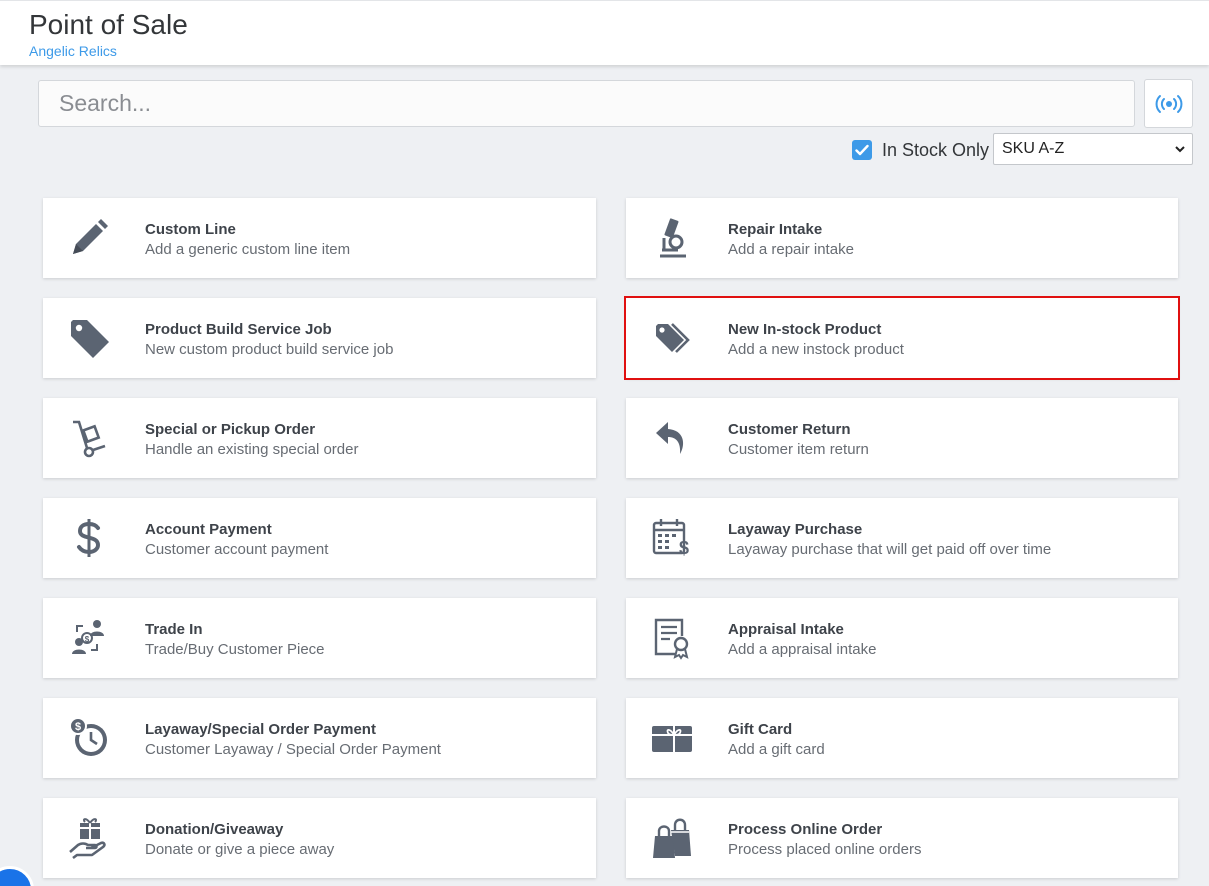 The image size is (1209, 886). I want to click on card-description: New custom product build service job, so click(269, 349).